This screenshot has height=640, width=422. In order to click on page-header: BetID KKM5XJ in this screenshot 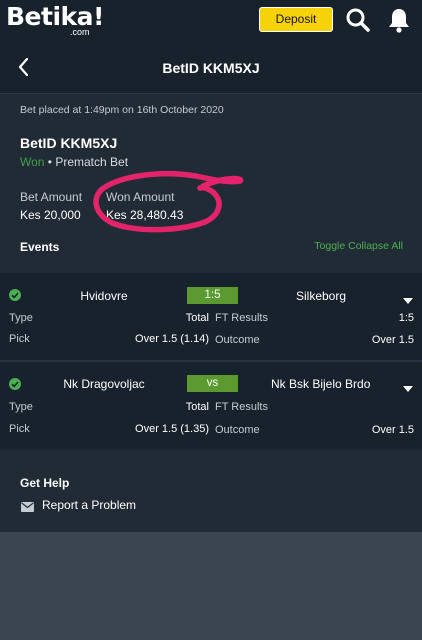, I will do `click(211, 67)`.